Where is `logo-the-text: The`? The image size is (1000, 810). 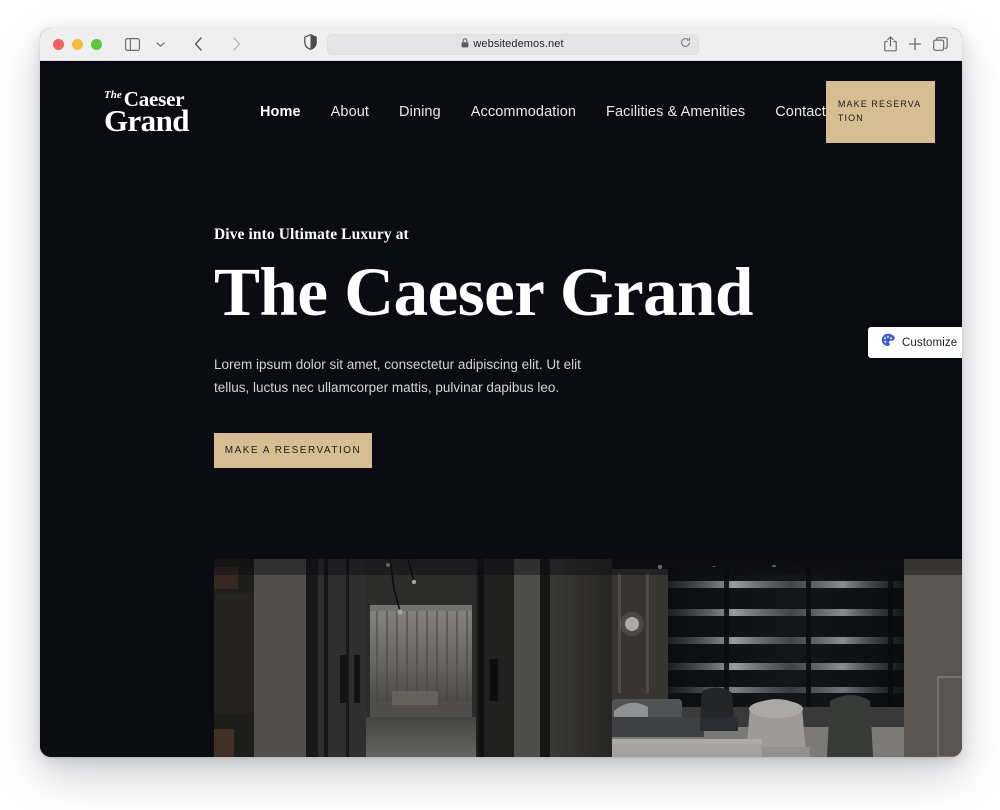
logo-the-text: The is located at coordinates (113, 94).